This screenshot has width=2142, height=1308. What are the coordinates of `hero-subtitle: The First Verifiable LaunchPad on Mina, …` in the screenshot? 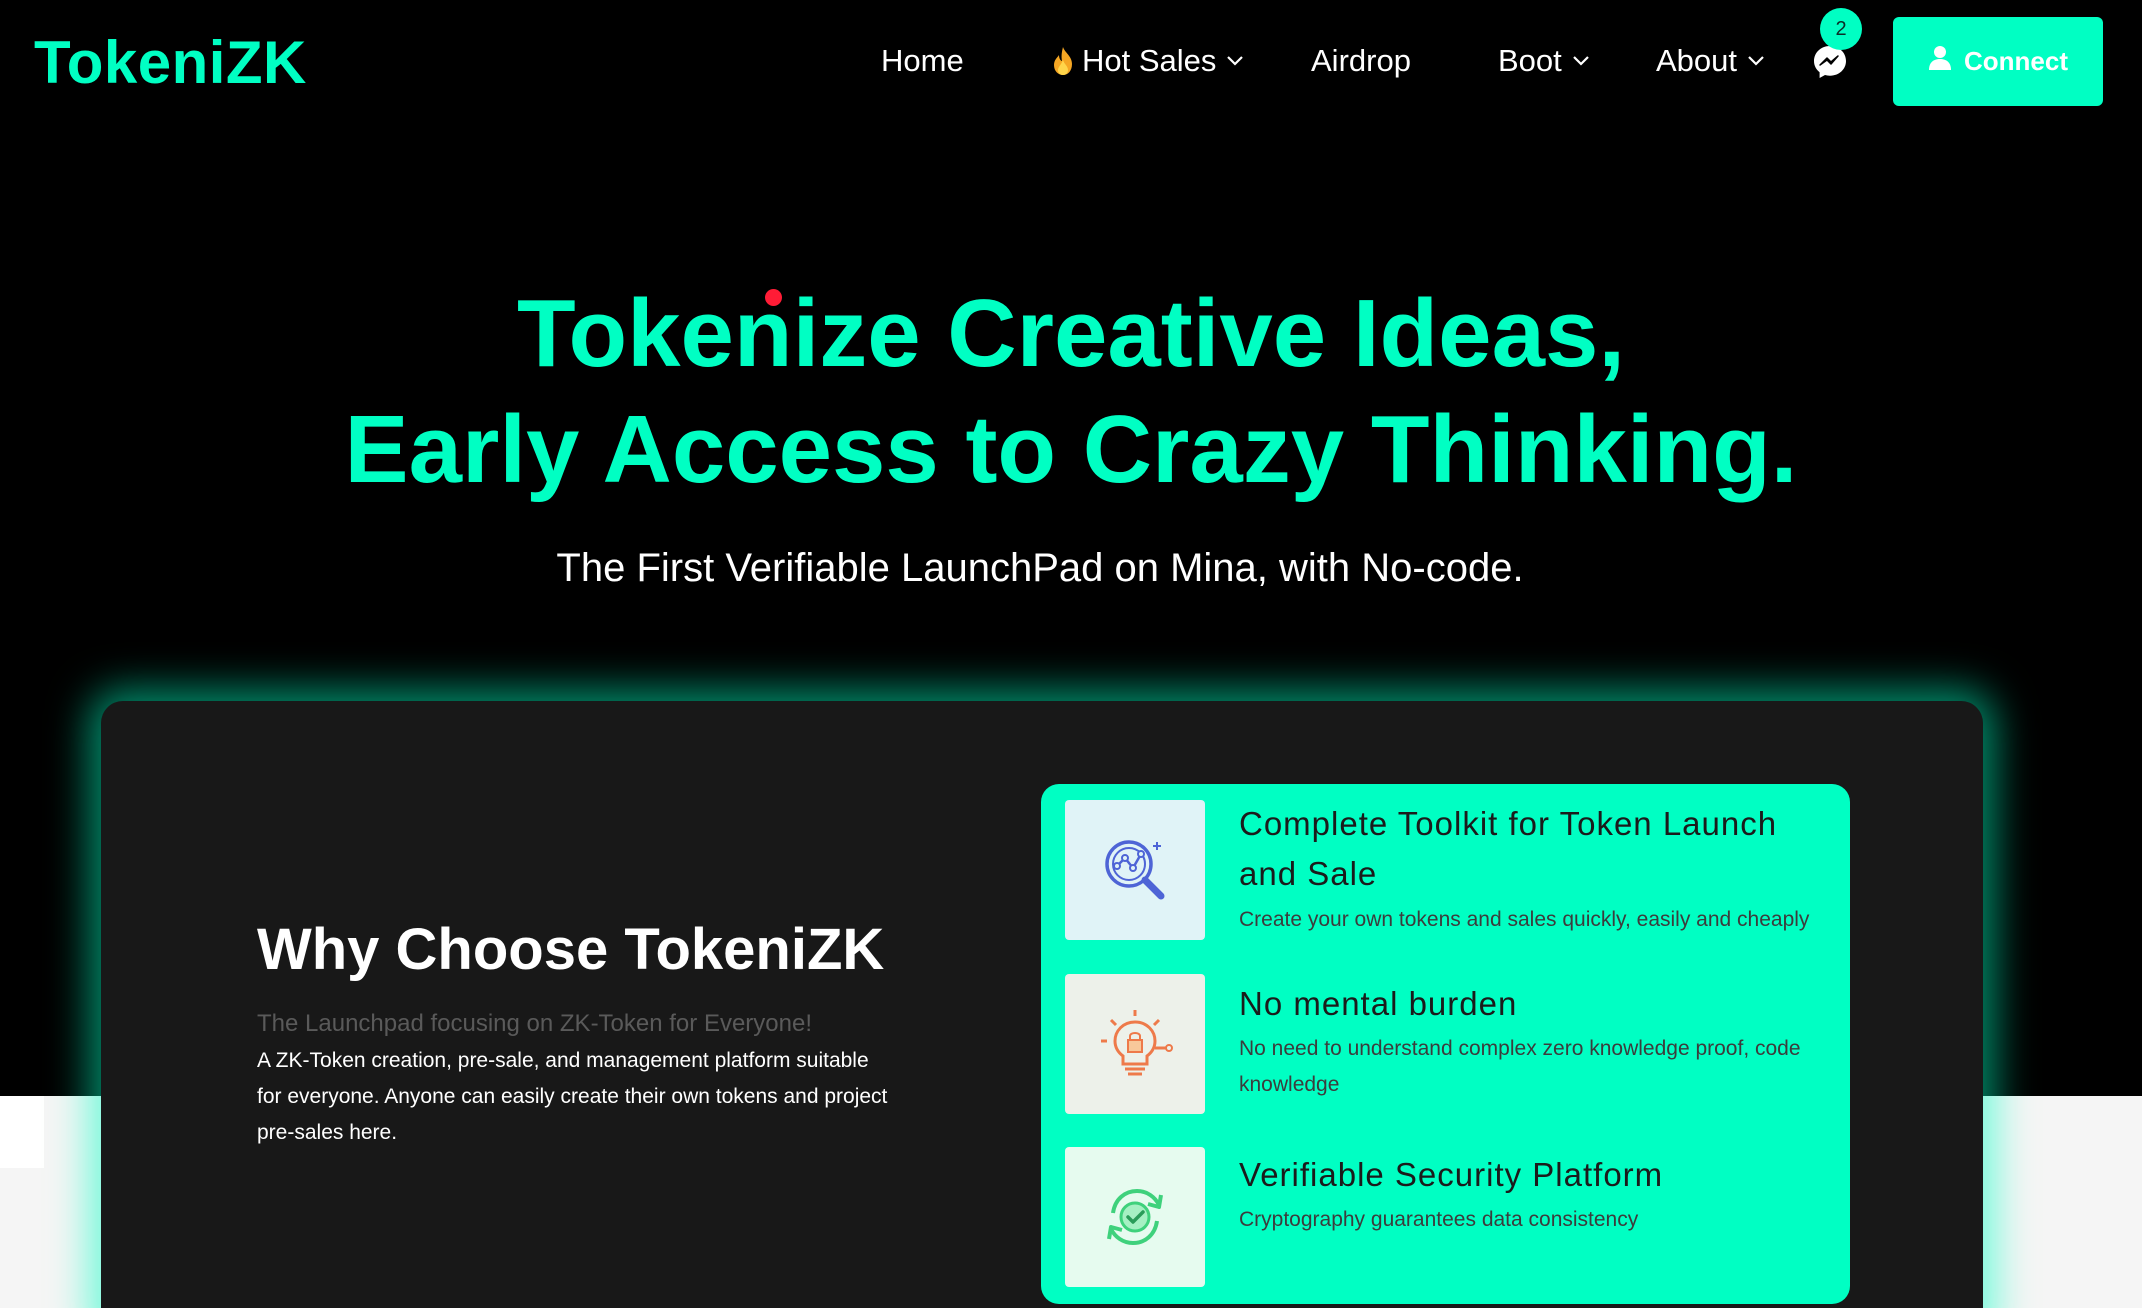 It's located at (1040, 568).